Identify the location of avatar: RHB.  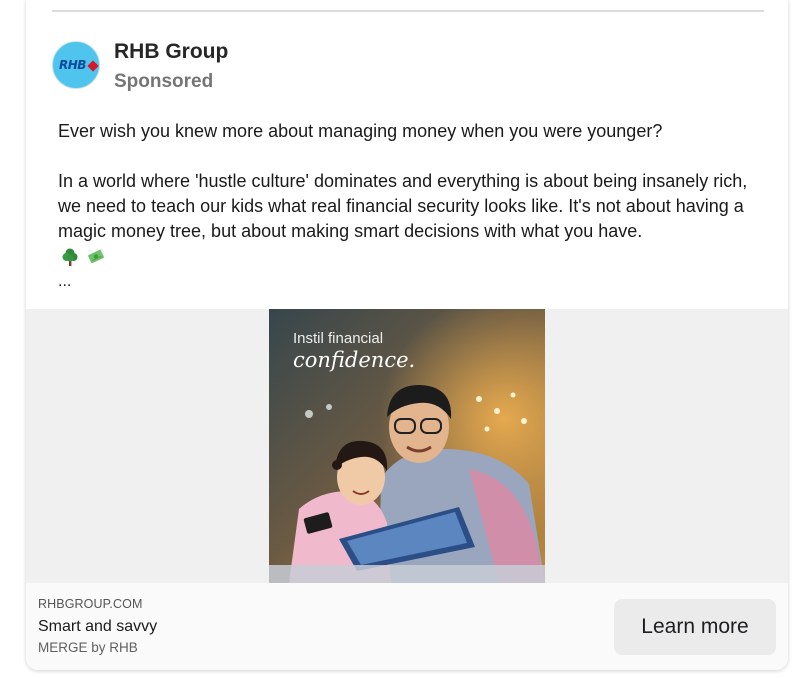
(76, 65).